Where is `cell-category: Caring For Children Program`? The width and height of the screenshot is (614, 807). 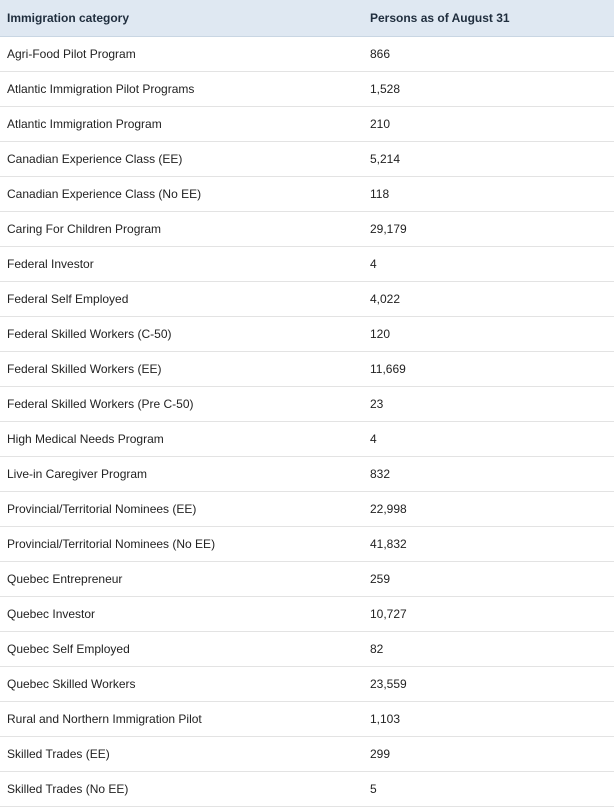 cell-category: Caring For Children Program is located at coordinates (181, 229).